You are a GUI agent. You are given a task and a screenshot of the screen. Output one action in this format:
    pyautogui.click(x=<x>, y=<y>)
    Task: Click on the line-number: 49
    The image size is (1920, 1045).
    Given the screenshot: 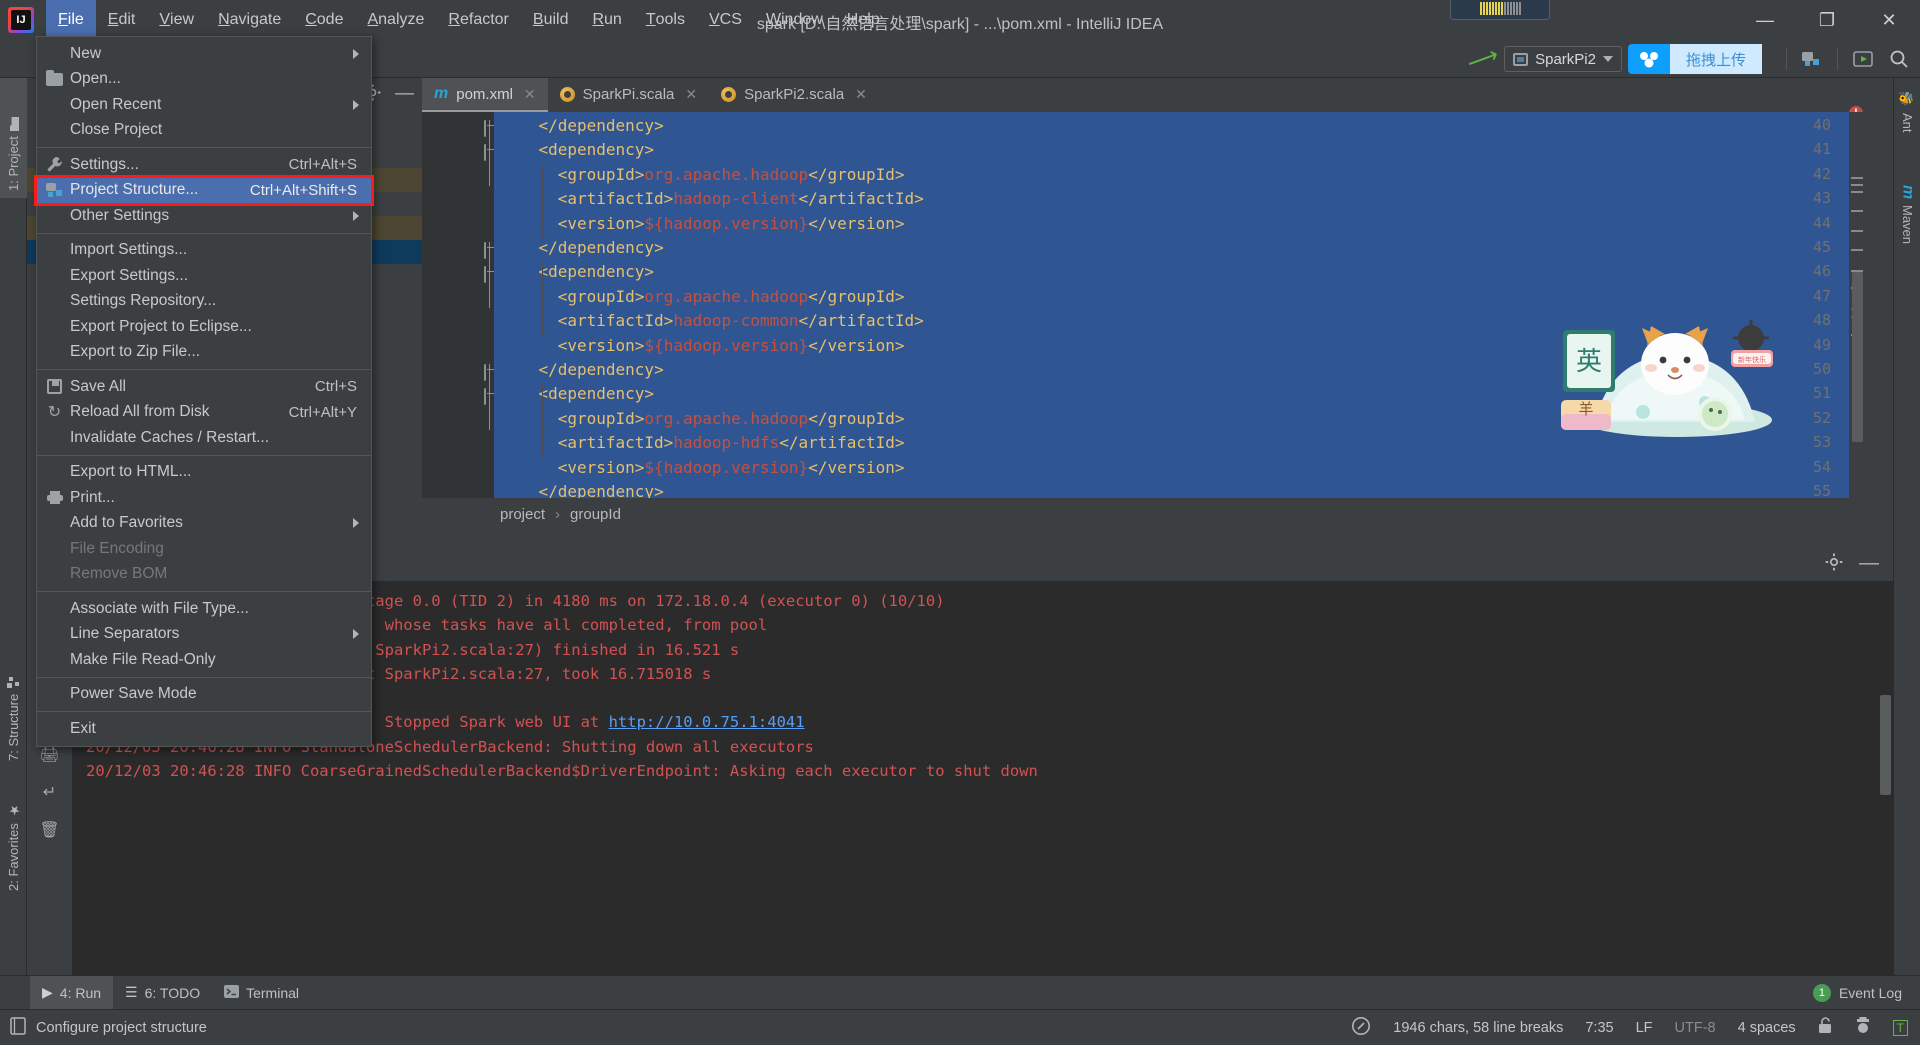 What is the action you would take?
    pyautogui.click(x=1821, y=344)
    